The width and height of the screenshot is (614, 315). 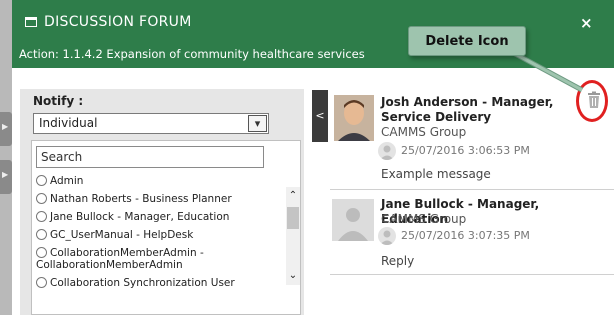 I want to click on scroll-up-icon: ⌃, so click(x=293, y=196).